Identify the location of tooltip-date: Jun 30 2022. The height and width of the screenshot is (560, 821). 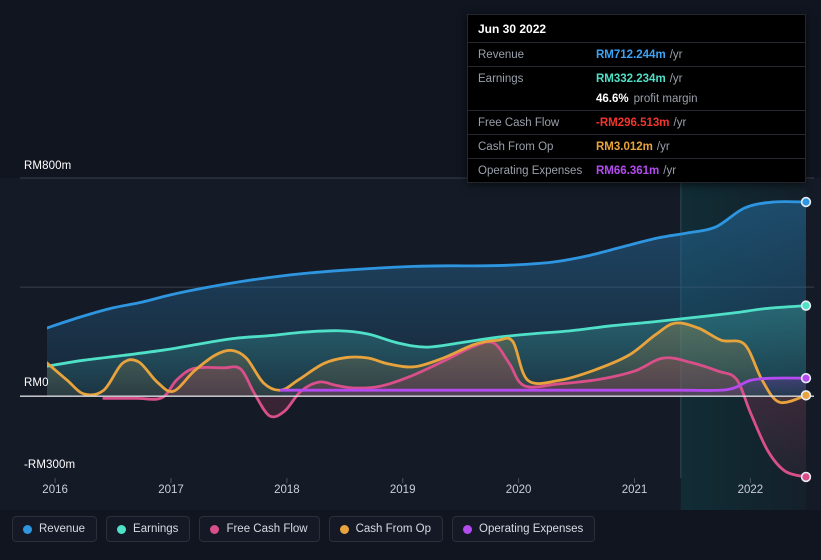
(512, 29).